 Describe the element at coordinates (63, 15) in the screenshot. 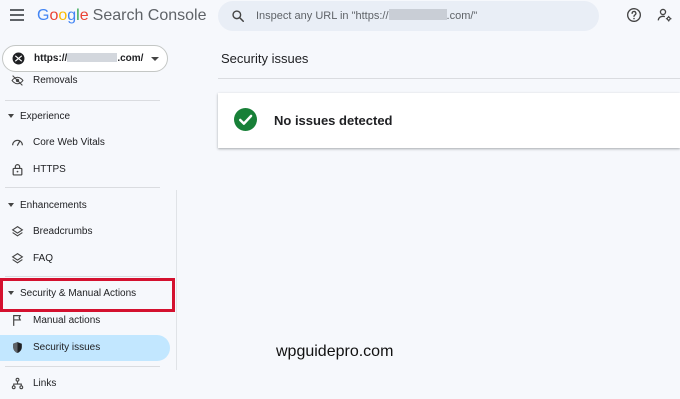

I see `logo-letter: o` at that location.